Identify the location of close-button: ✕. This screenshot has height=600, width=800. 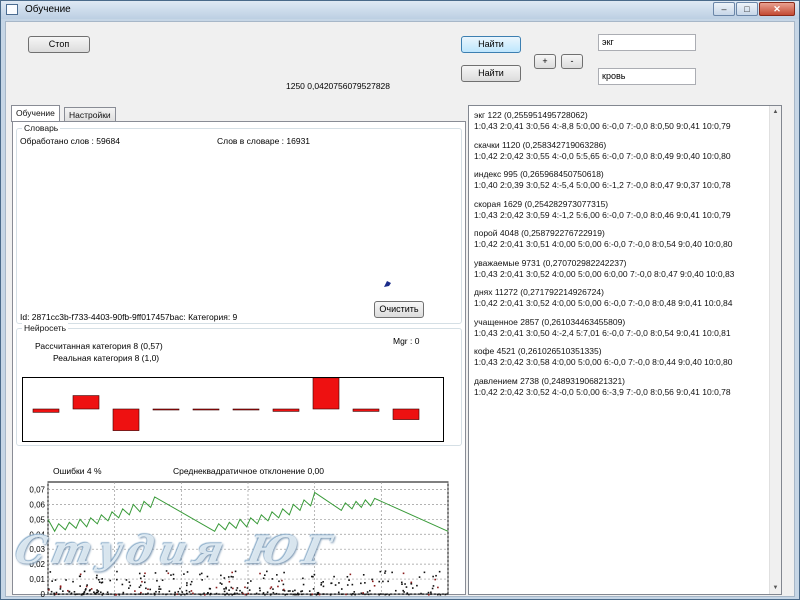
(777, 9).